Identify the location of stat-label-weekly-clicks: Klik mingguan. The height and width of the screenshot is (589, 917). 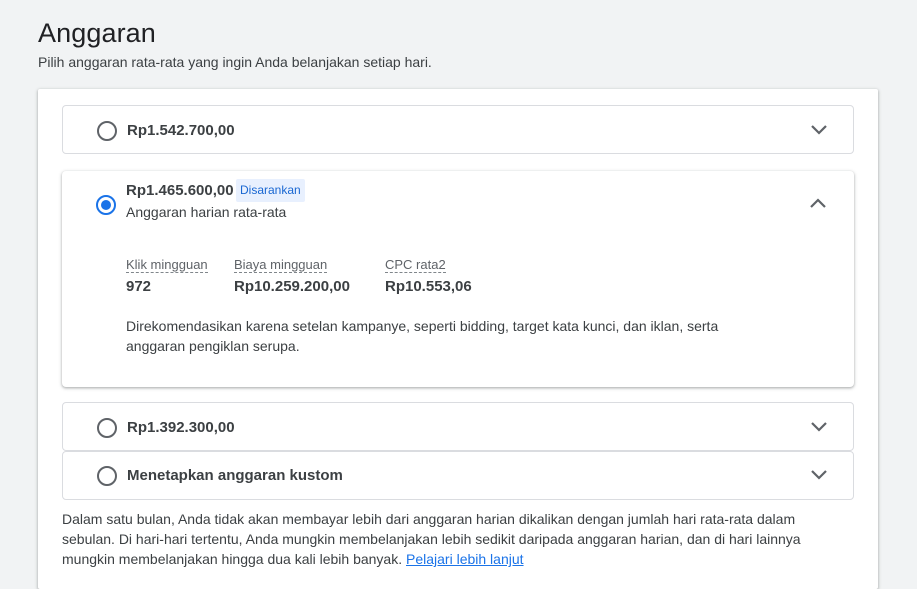
(167, 265).